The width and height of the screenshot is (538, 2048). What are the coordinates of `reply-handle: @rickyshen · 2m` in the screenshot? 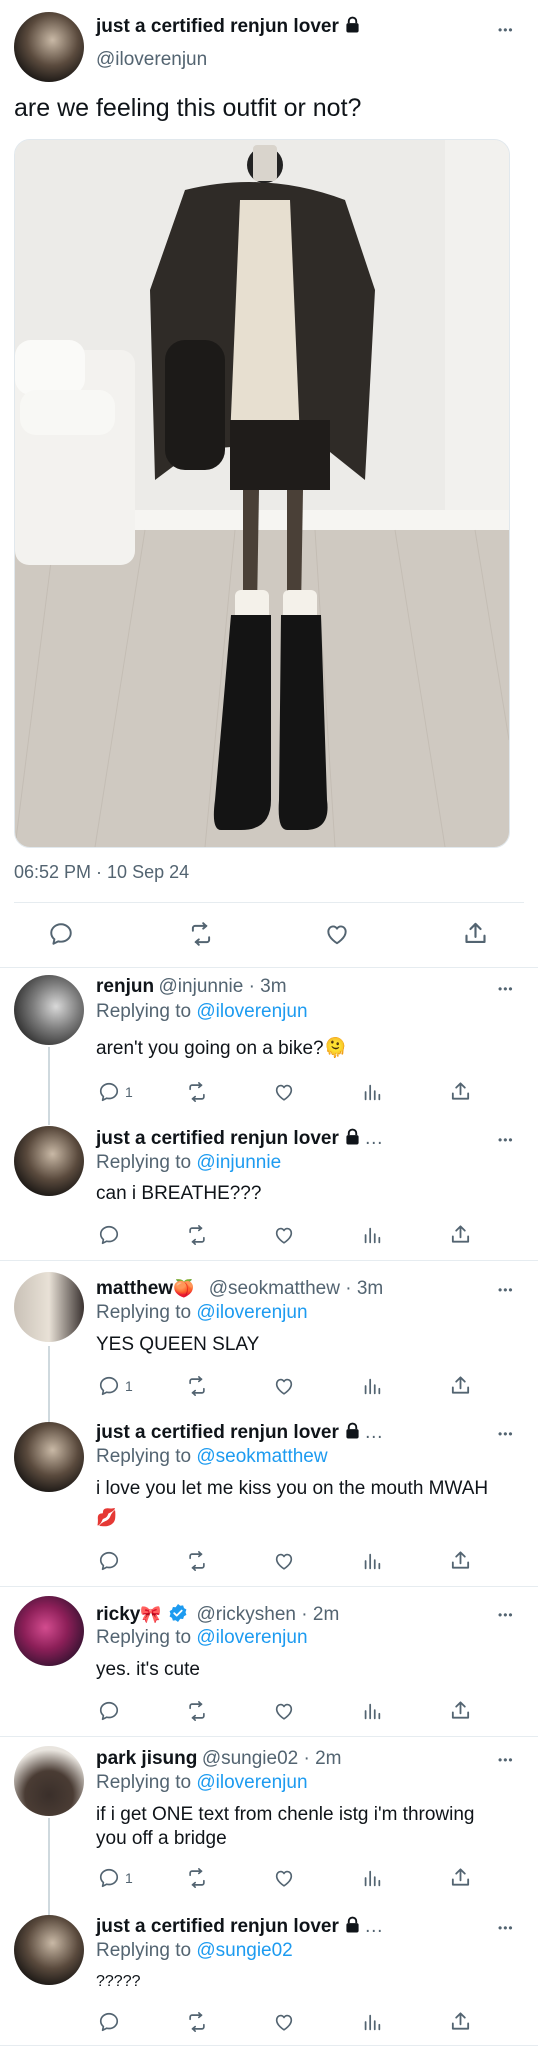 It's located at (267, 1614).